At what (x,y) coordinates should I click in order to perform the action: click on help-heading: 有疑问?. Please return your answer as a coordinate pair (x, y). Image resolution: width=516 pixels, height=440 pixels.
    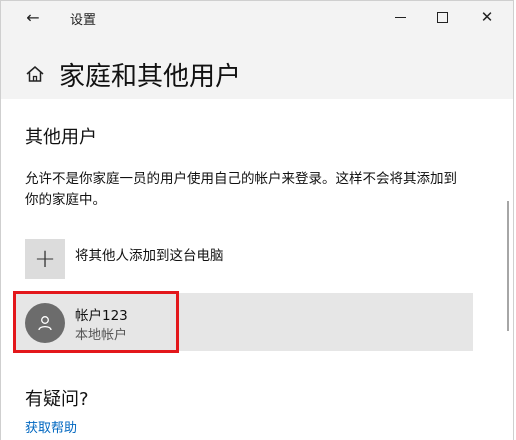
    Looking at the image, I should click on (57, 399).